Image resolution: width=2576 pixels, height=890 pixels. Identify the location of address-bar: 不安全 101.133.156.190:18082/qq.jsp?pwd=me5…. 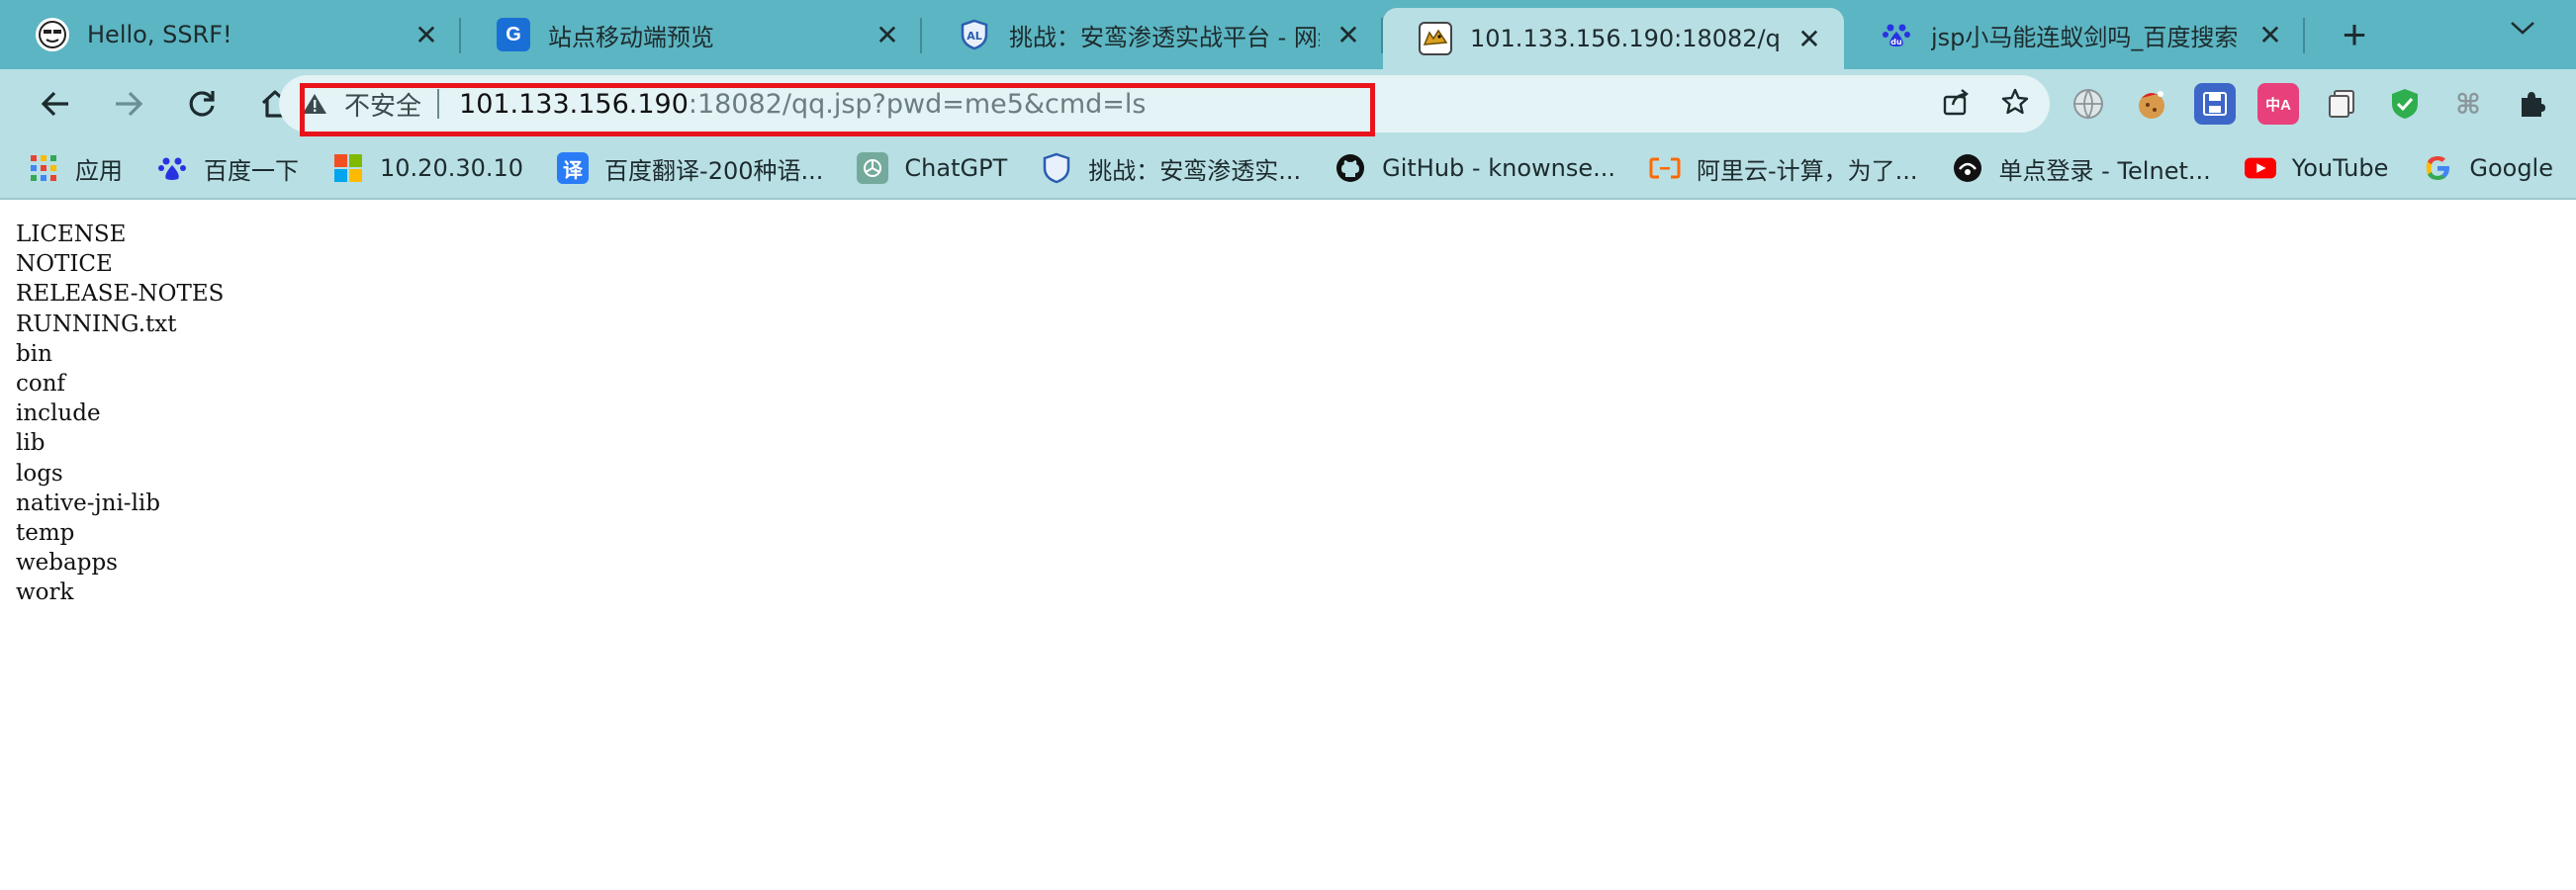
(1164, 104).